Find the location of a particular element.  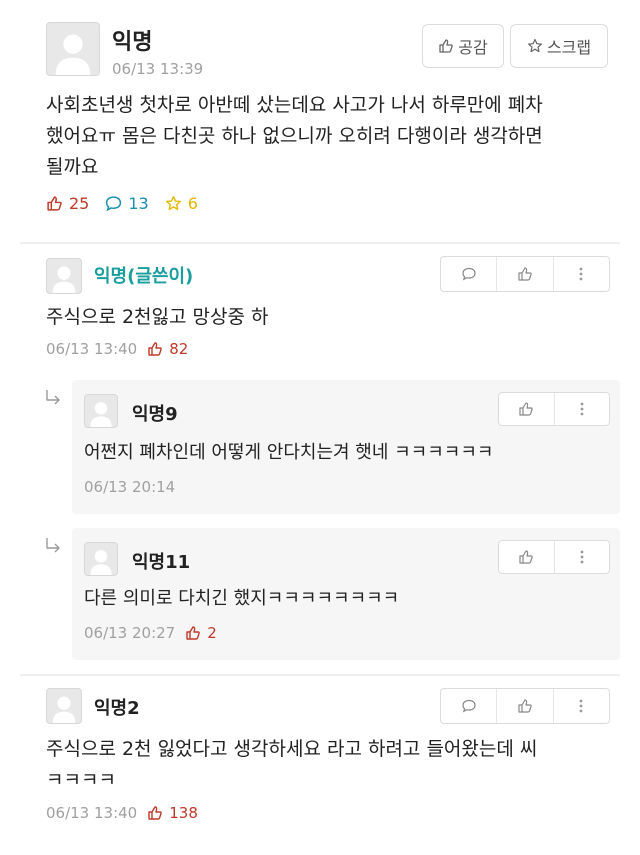

post-body-line: 사회초년생 첫차로 아반떼 샀는데요 사고가 나서 하루만에 폐차 is located at coordinates (294, 105).